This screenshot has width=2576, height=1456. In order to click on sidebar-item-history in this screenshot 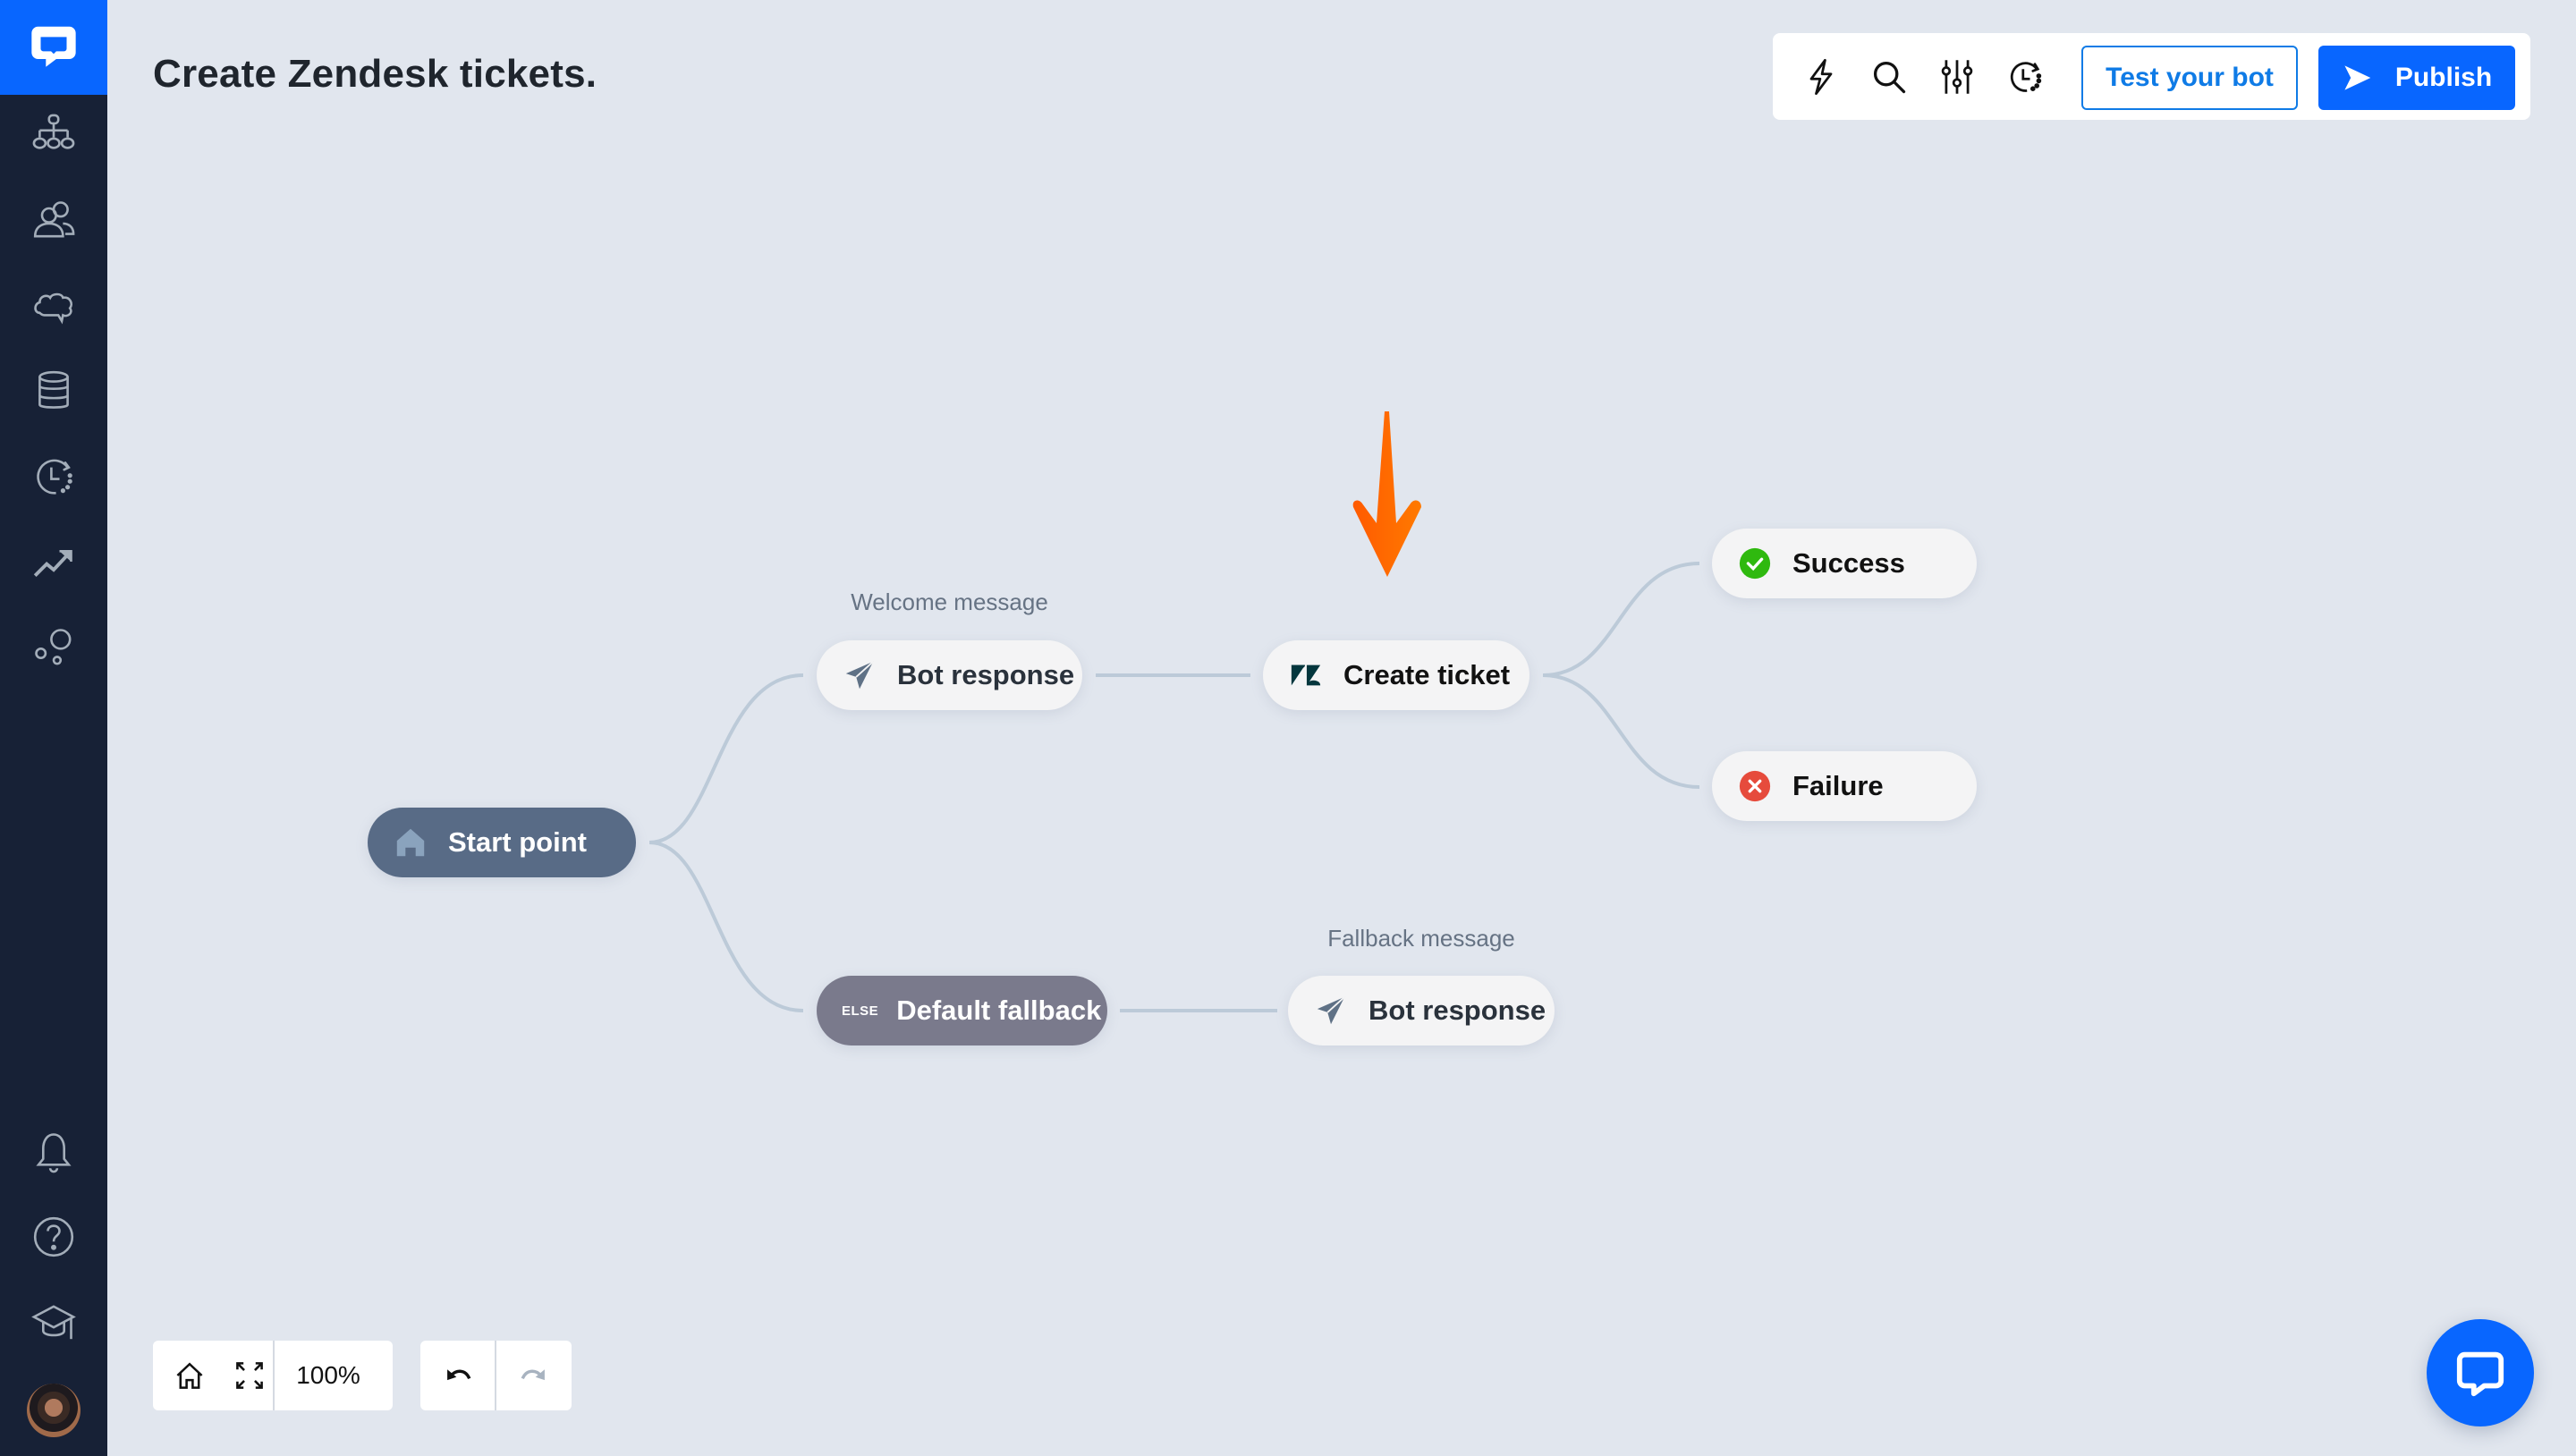, I will do `click(53, 477)`.